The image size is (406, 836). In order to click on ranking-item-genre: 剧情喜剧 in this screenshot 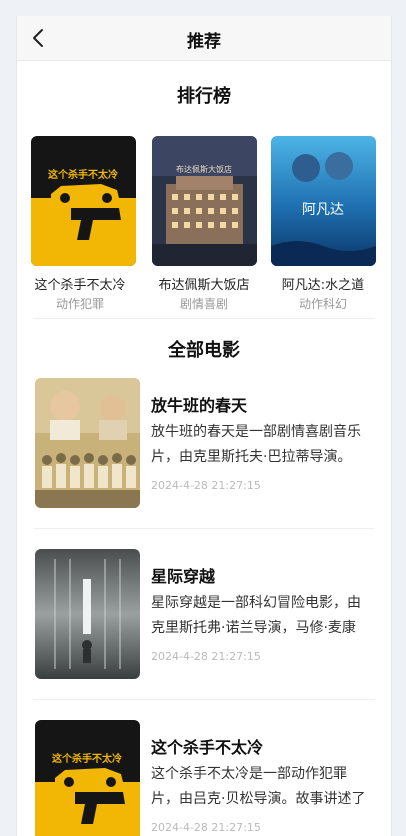, I will do `click(203, 304)`.